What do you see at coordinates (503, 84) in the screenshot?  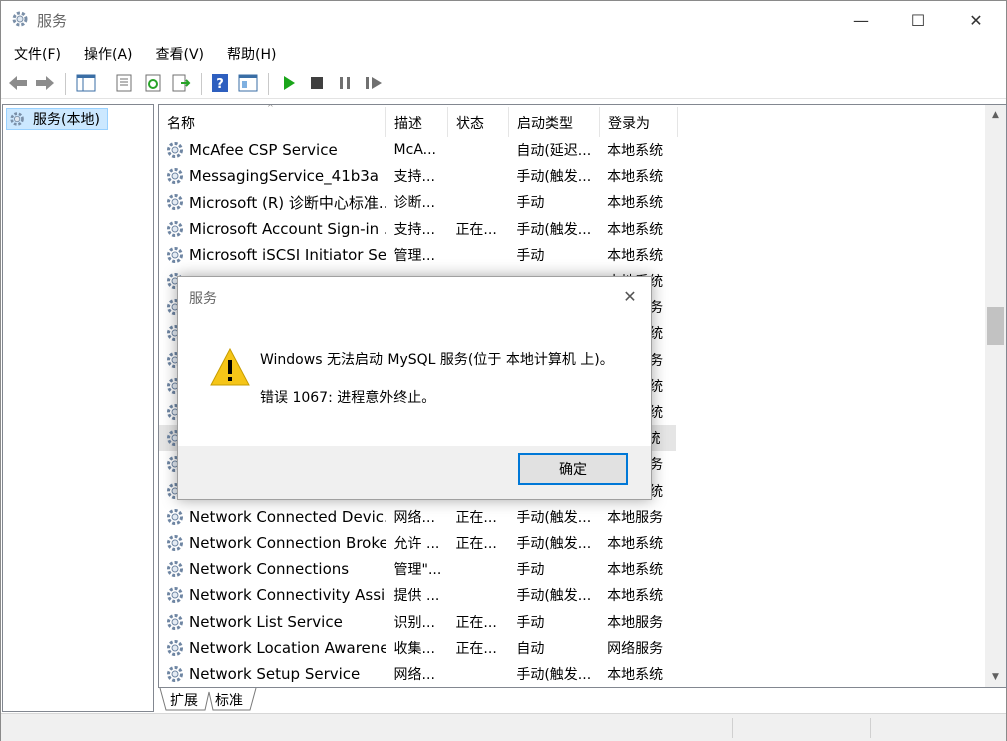 I see `toolbar: ?` at bounding box center [503, 84].